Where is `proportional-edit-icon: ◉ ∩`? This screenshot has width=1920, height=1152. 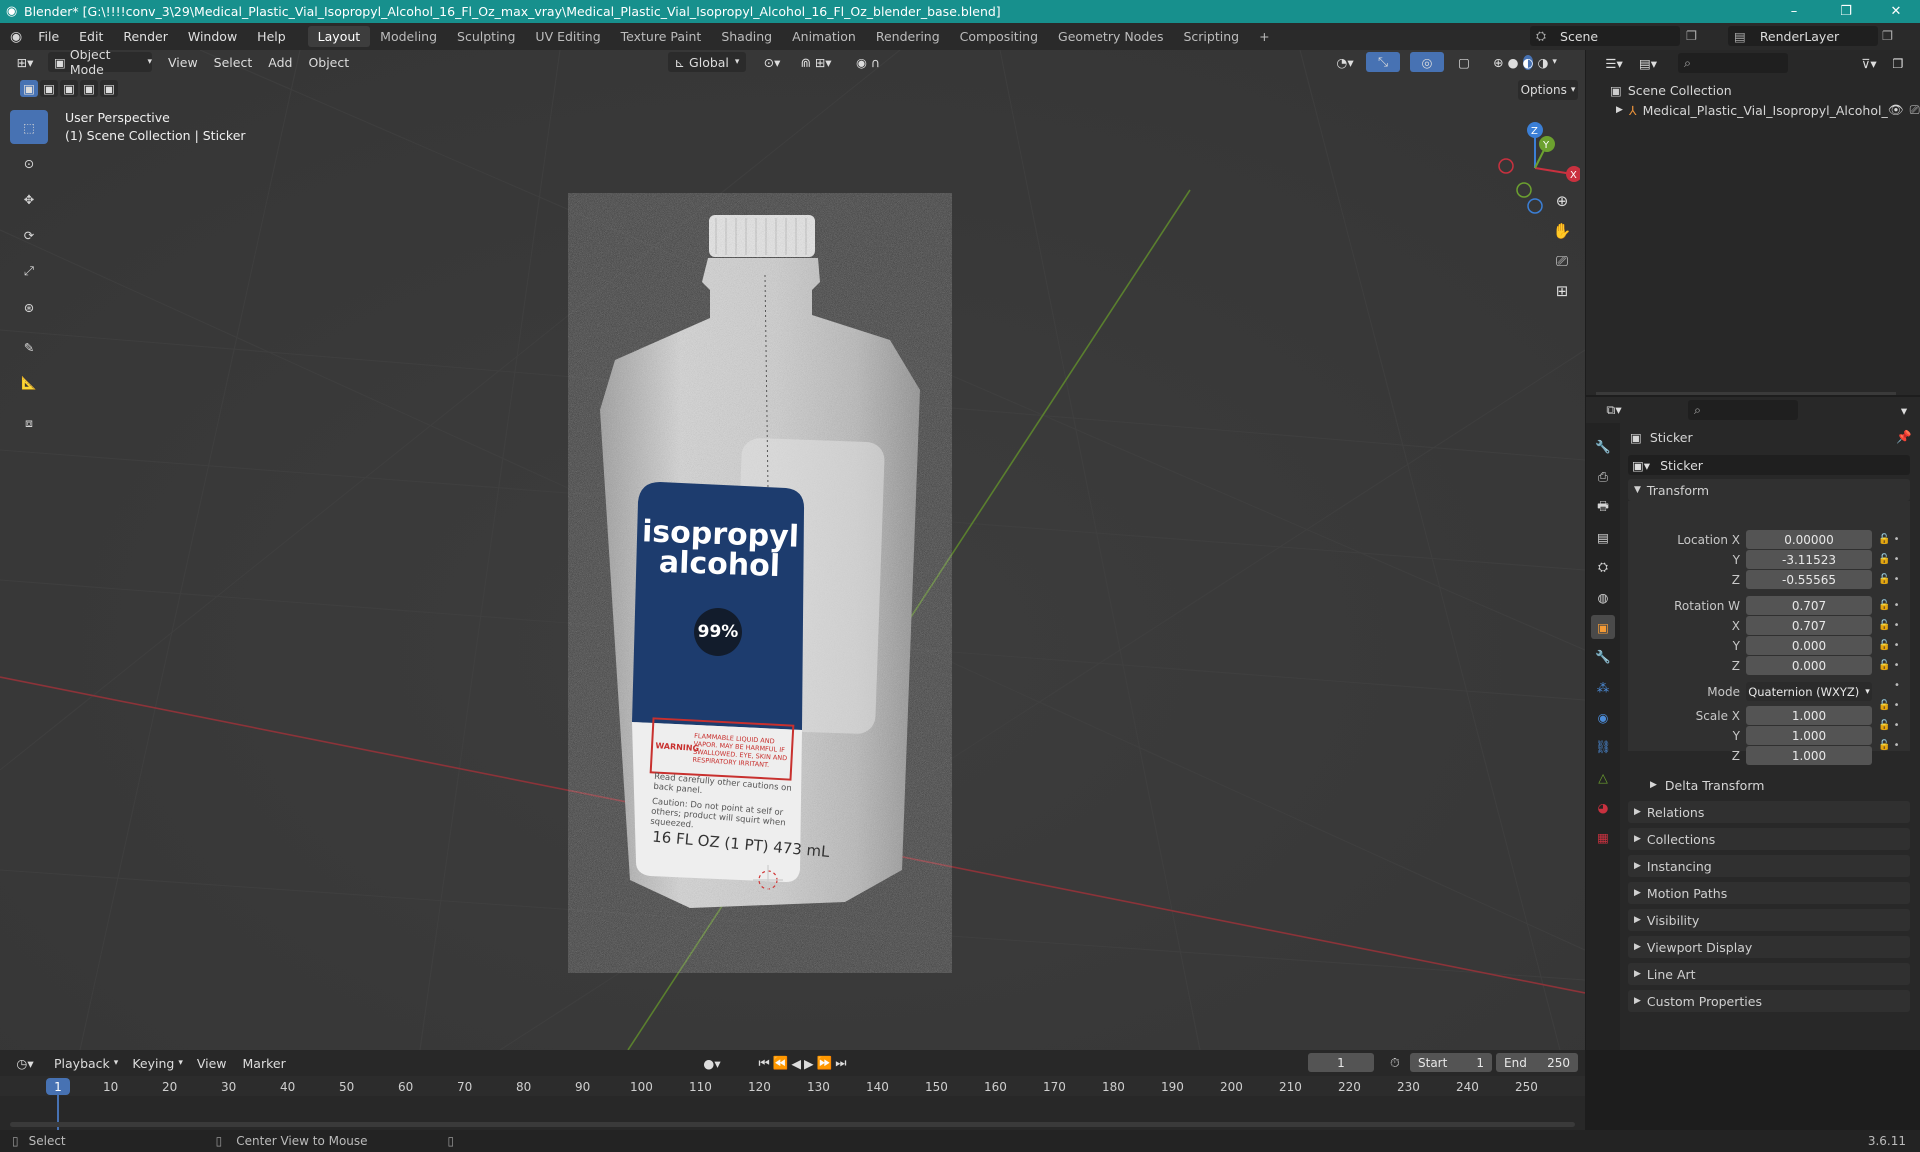
proportional-edit-icon: ◉ ∩ is located at coordinates (868, 62).